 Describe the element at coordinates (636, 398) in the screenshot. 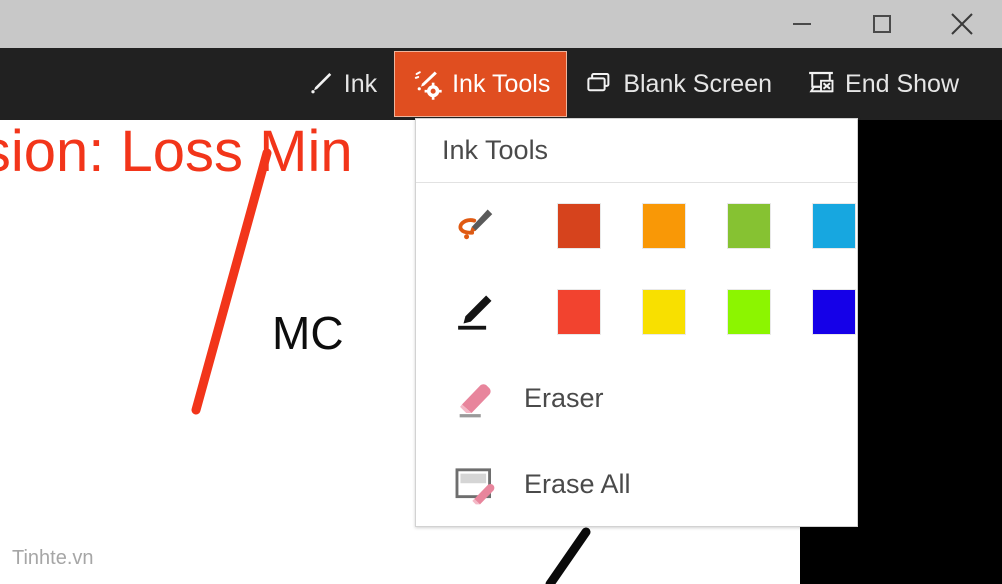

I see `menu-item-eraser: Eraser` at that location.